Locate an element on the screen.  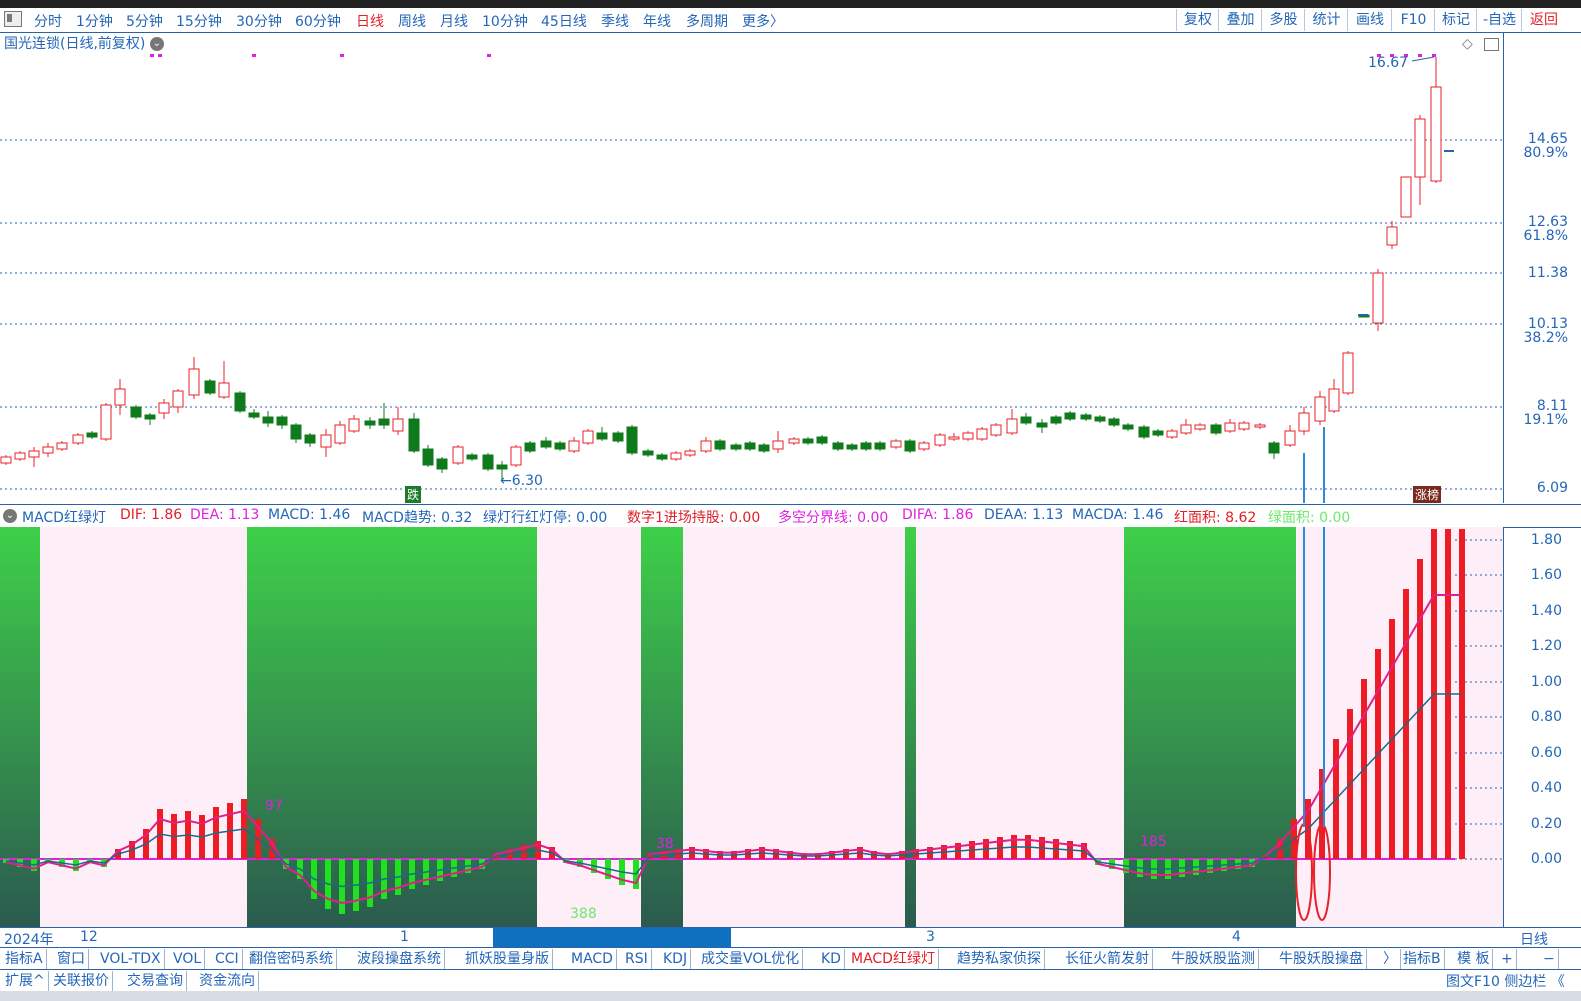
indicator-tab-20: 模 板 is located at coordinates (1474, 959).